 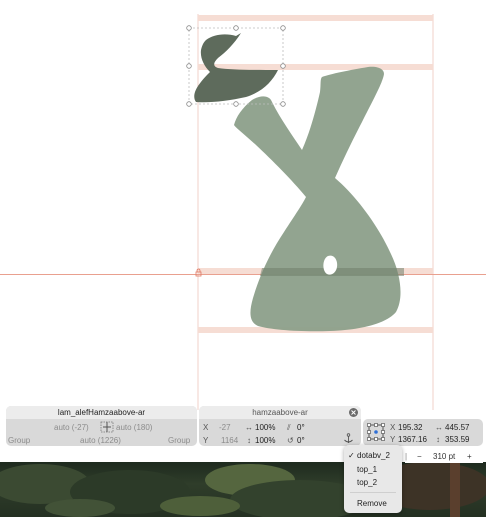 I want to click on transform-panel: X 195.32 ↔ 445.57 Y 1367.16 ↕ 353.59, so click(x=423, y=432).